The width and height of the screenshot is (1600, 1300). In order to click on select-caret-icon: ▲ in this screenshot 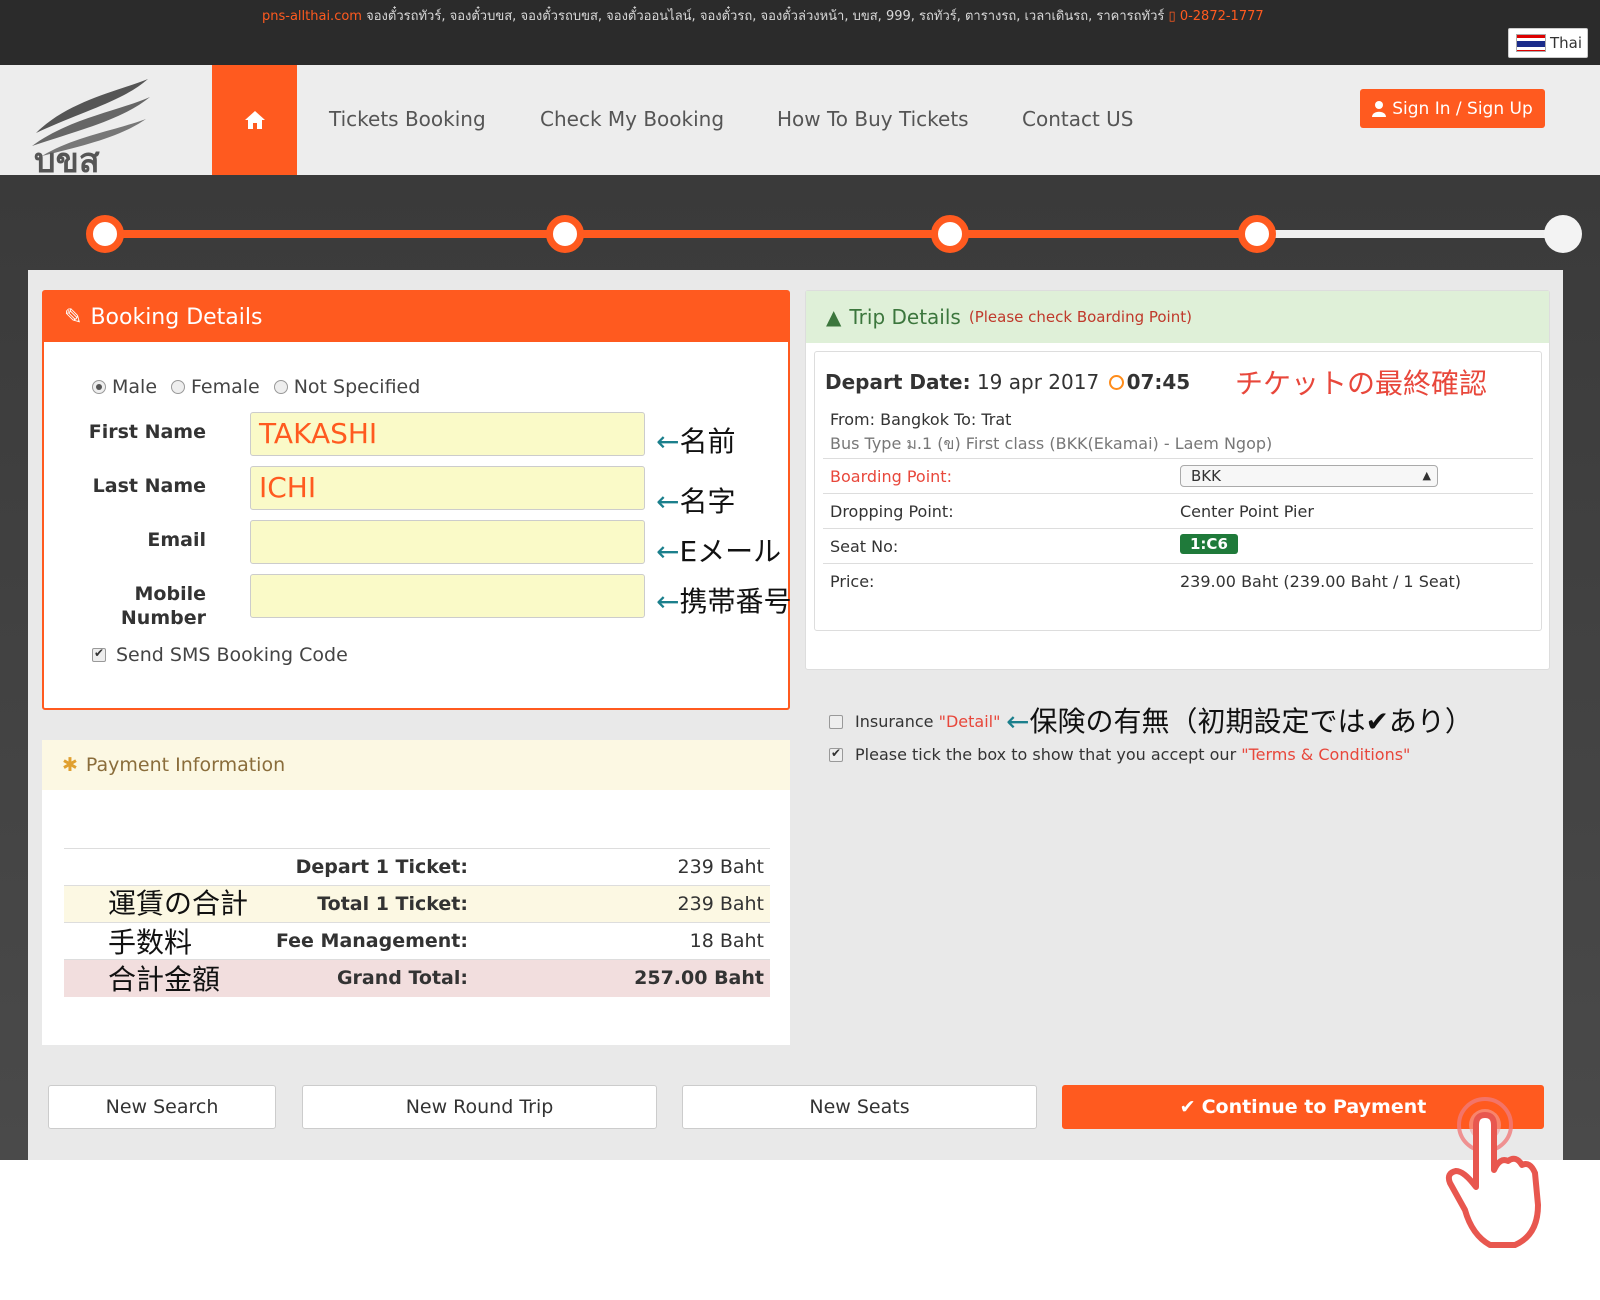, I will do `click(1426, 475)`.